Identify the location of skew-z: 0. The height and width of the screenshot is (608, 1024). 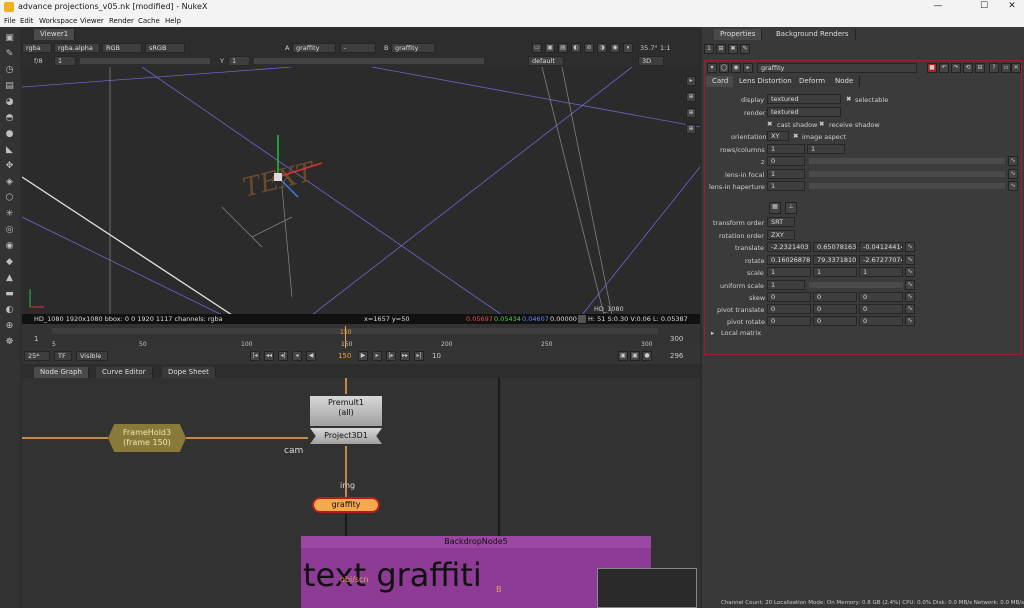
(881, 297).